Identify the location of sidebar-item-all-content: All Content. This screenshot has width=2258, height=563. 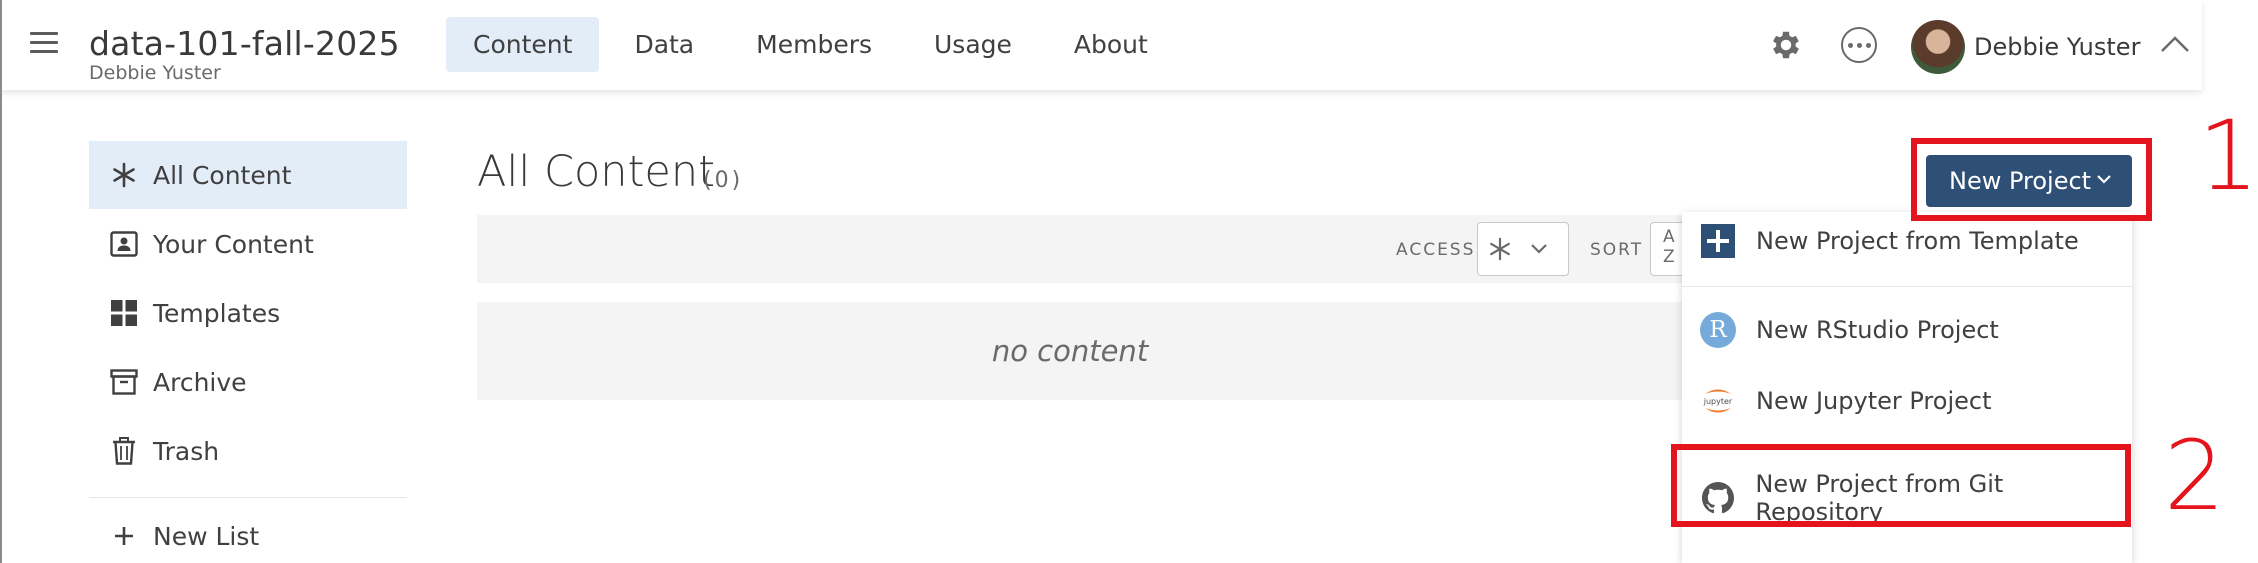
(248, 175).